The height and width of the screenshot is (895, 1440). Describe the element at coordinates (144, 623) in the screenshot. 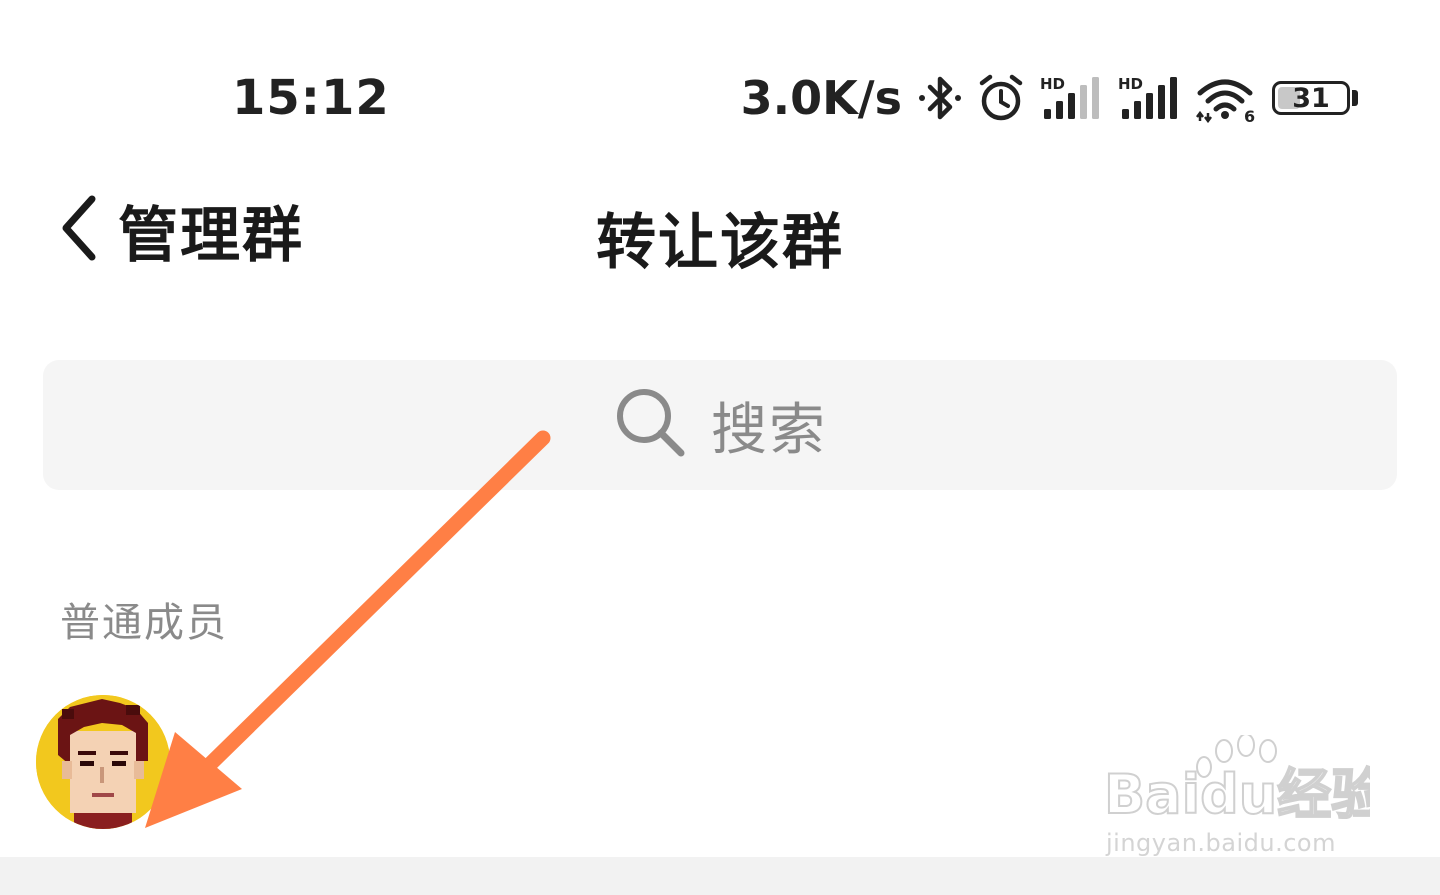

I see `section-header-members: 普通成员` at that location.